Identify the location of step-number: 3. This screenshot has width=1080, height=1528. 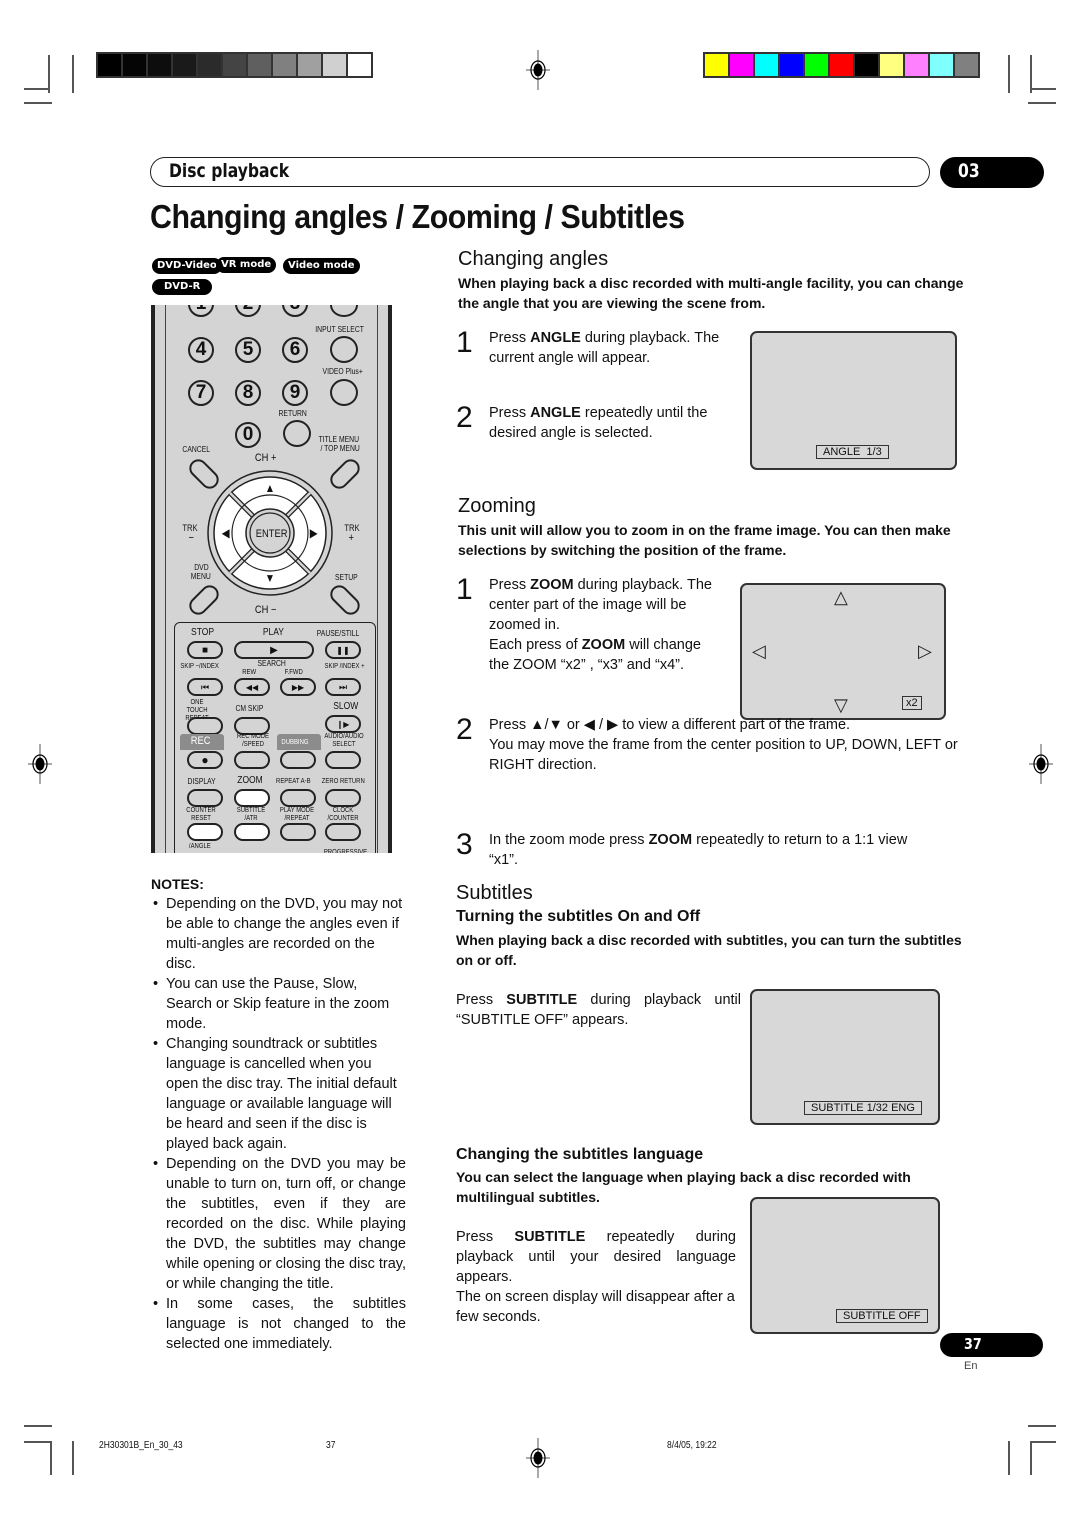
(464, 844).